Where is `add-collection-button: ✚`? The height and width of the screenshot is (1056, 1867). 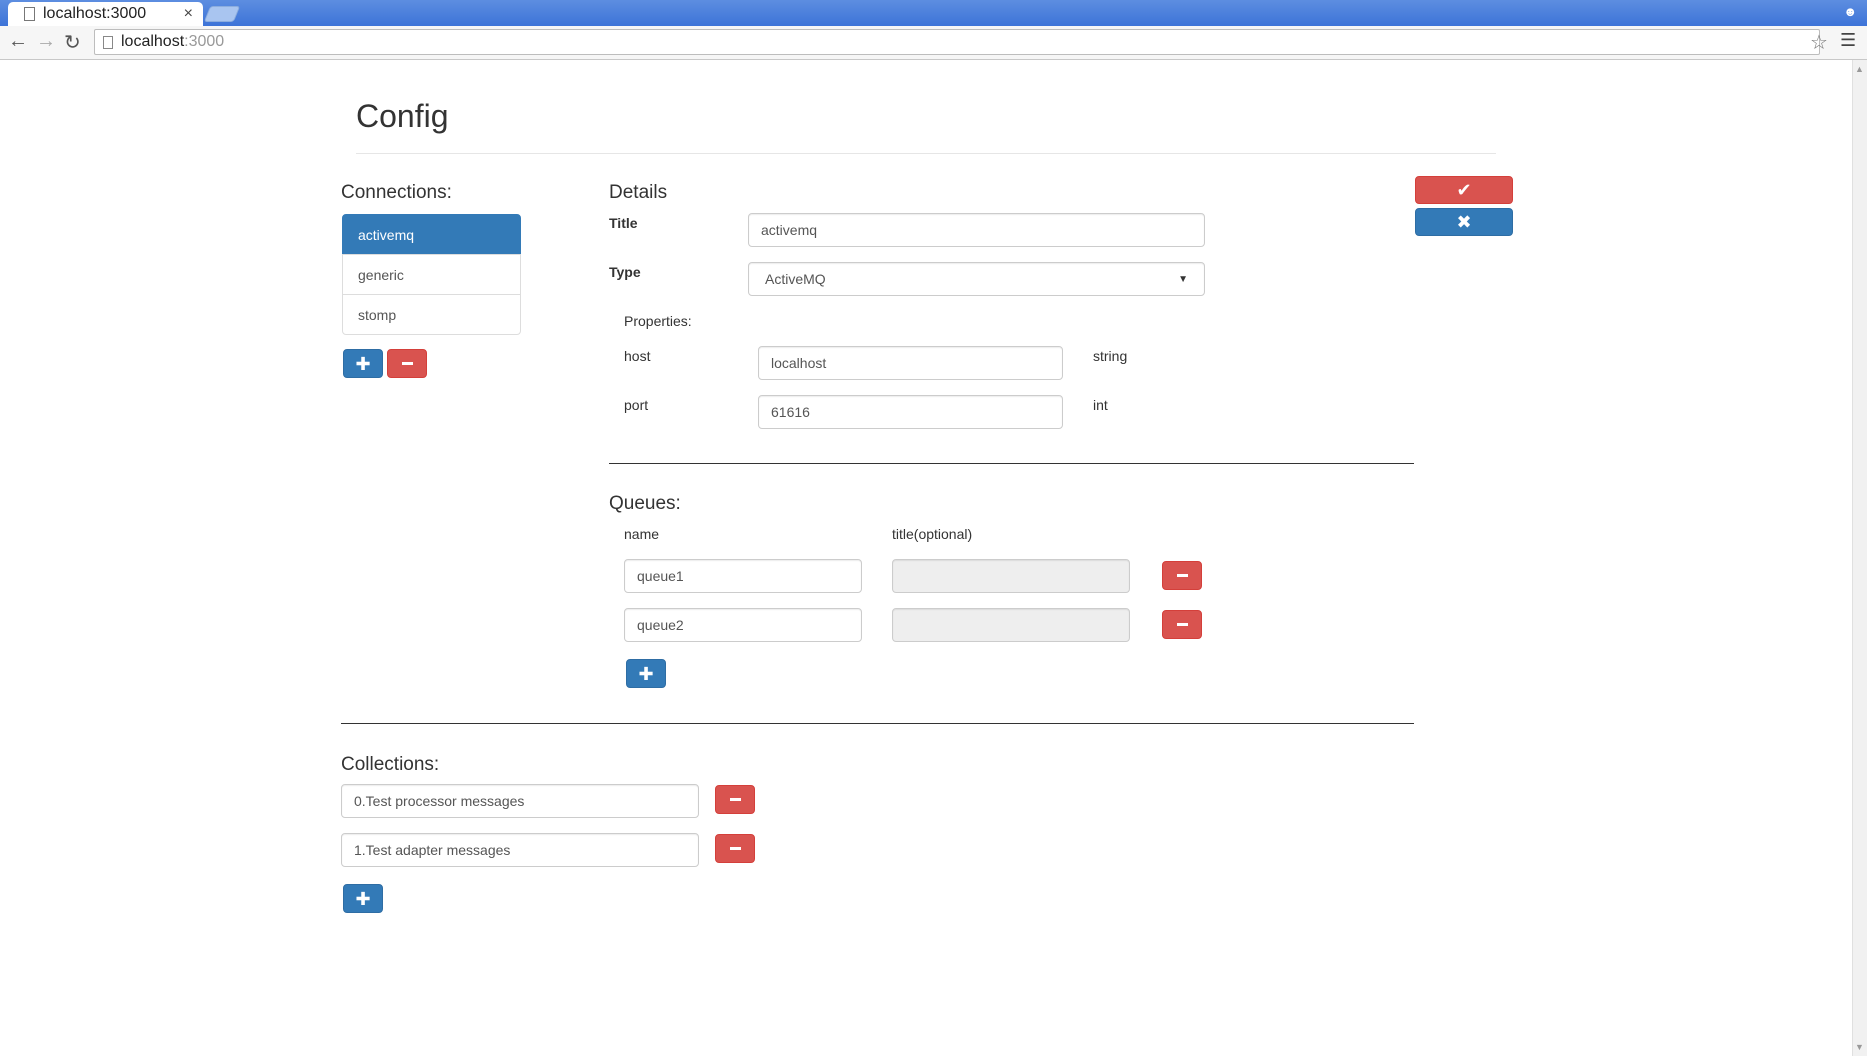
add-collection-button: ✚ is located at coordinates (363, 898).